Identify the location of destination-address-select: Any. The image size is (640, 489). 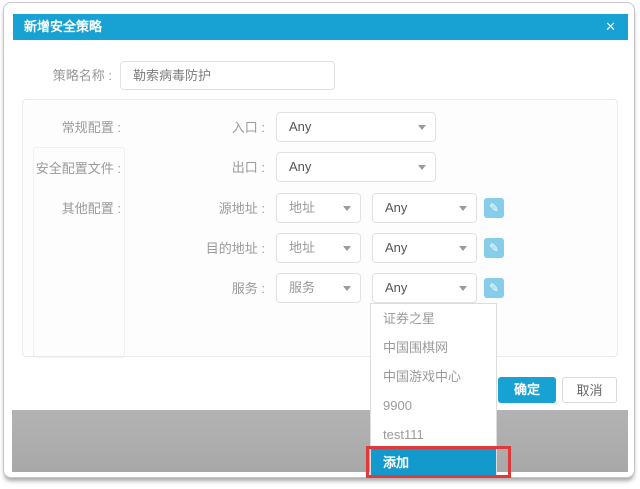
(424, 248).